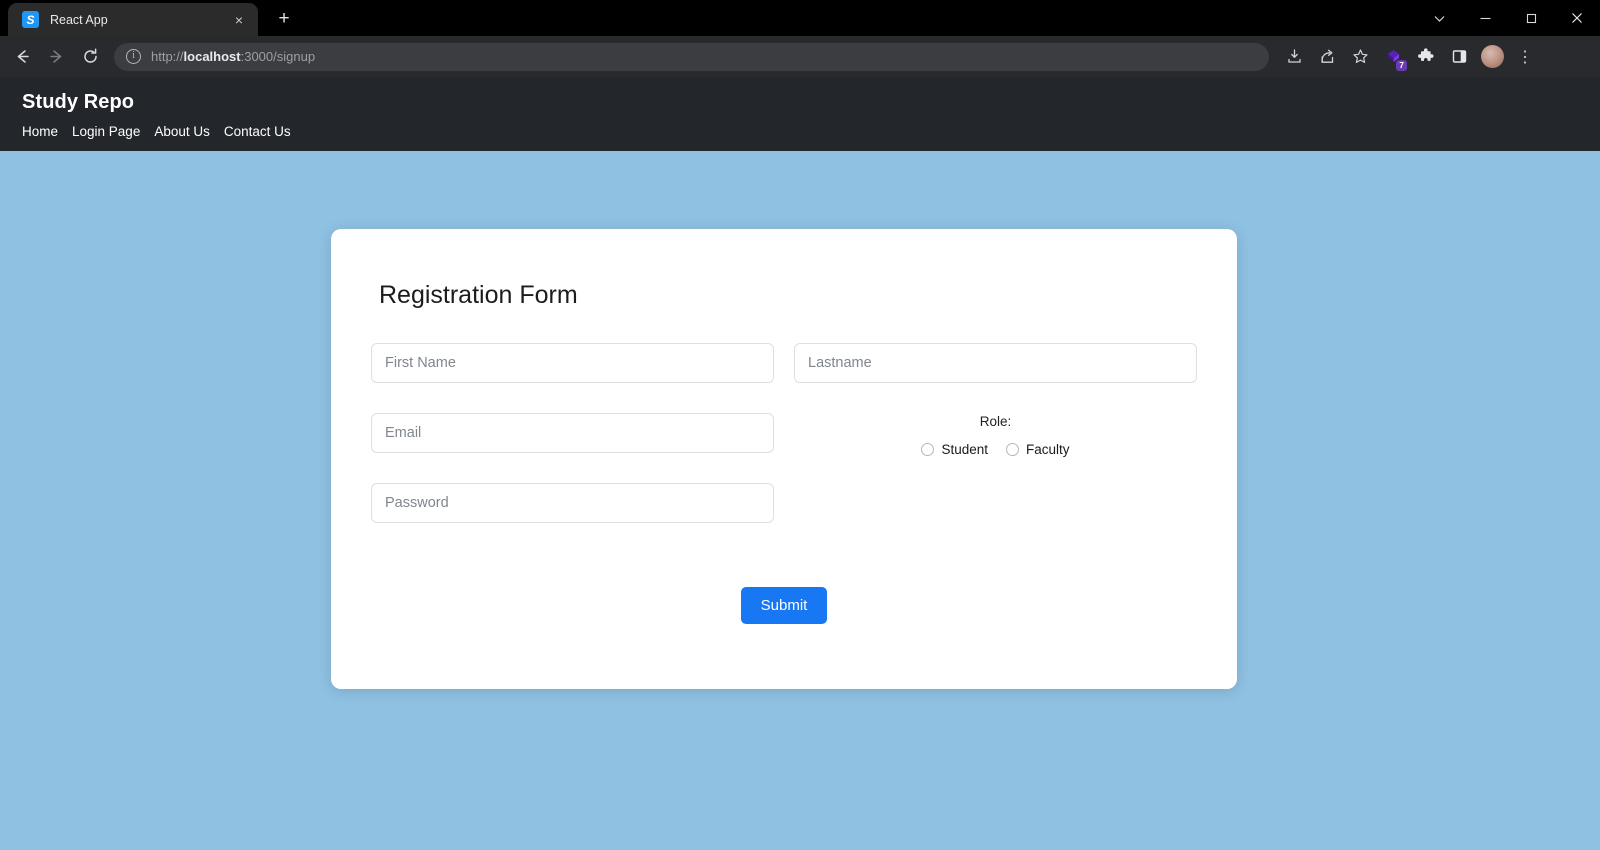 Image resolution: width=1600 pixels, height=850 pixels. I want to click on puzzle-icon, so click(1426, 57).